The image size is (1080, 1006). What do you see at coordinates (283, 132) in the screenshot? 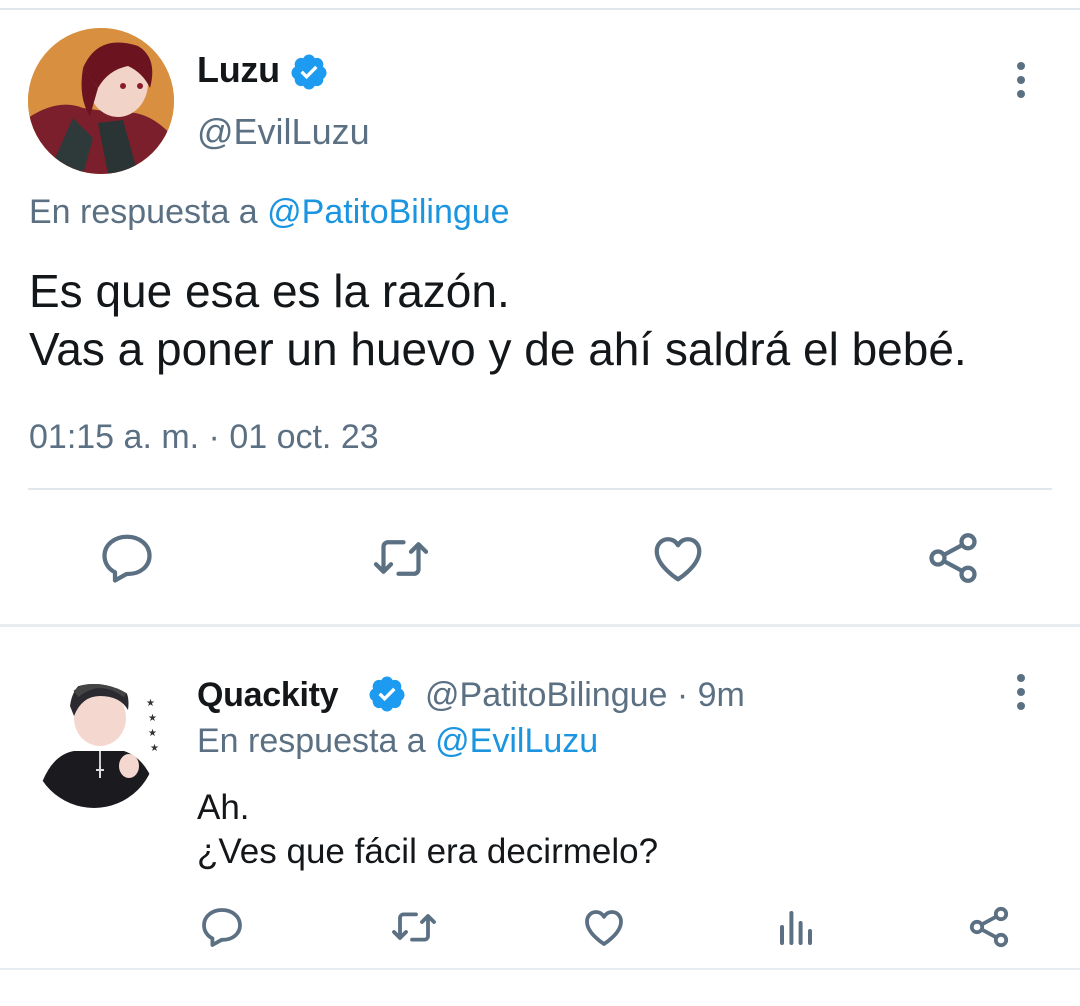
I see `author-handle: @EvilLuzu` at bounding box center [283, 132].